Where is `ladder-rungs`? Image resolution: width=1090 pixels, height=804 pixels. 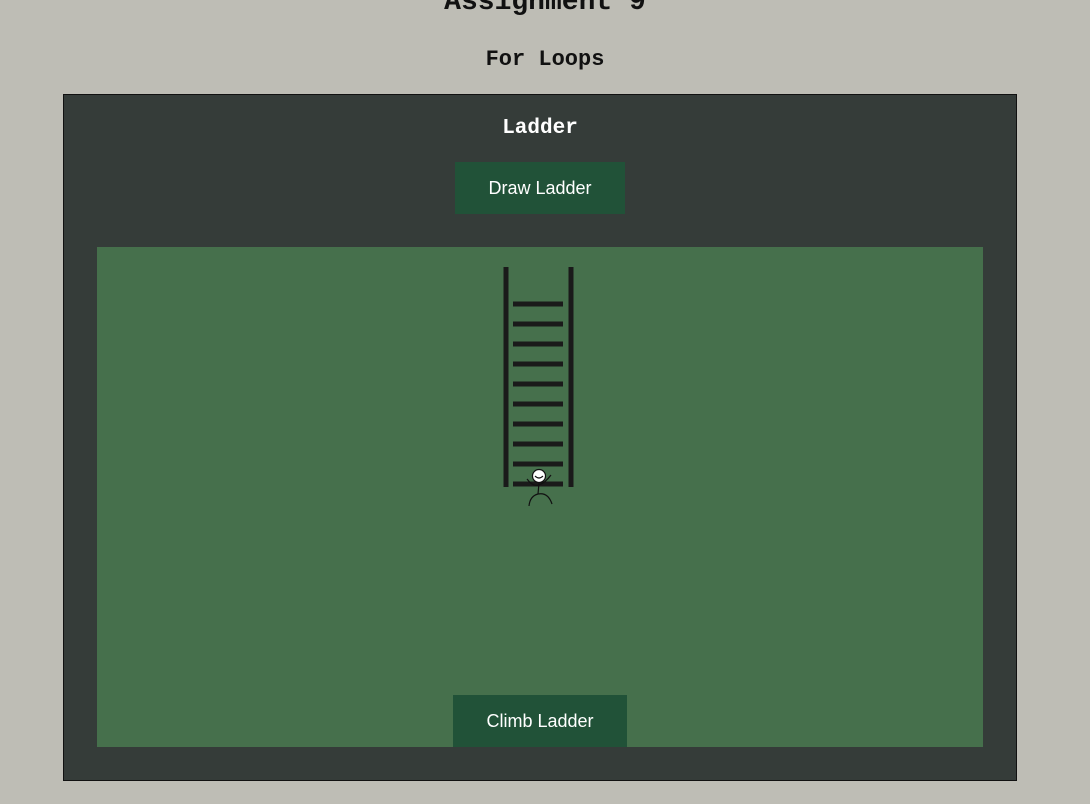 ladder-rungs is located at coordinates (538, 394).